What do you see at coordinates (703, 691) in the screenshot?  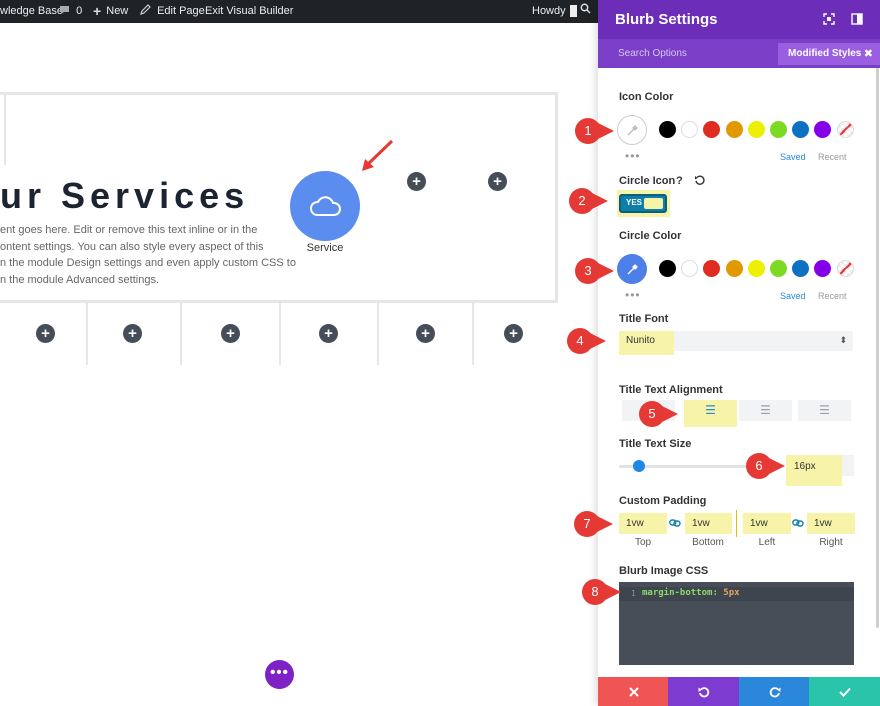 I see `undo-button` at bounding box center [703, 691].